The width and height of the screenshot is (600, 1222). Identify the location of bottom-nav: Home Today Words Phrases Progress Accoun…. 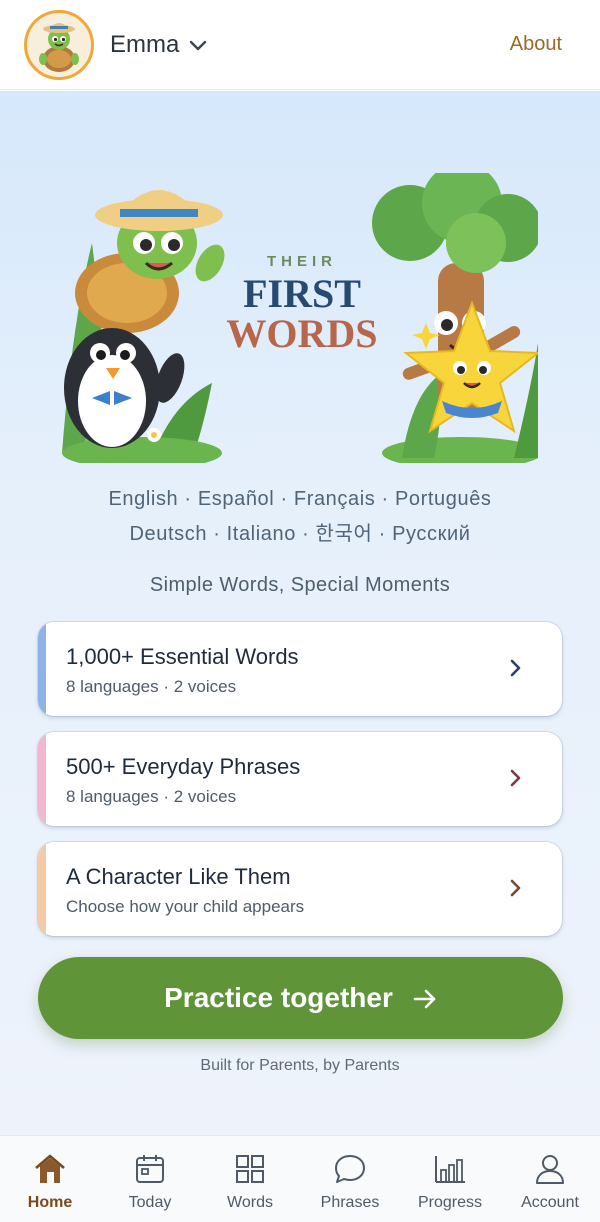
(300, 1178).